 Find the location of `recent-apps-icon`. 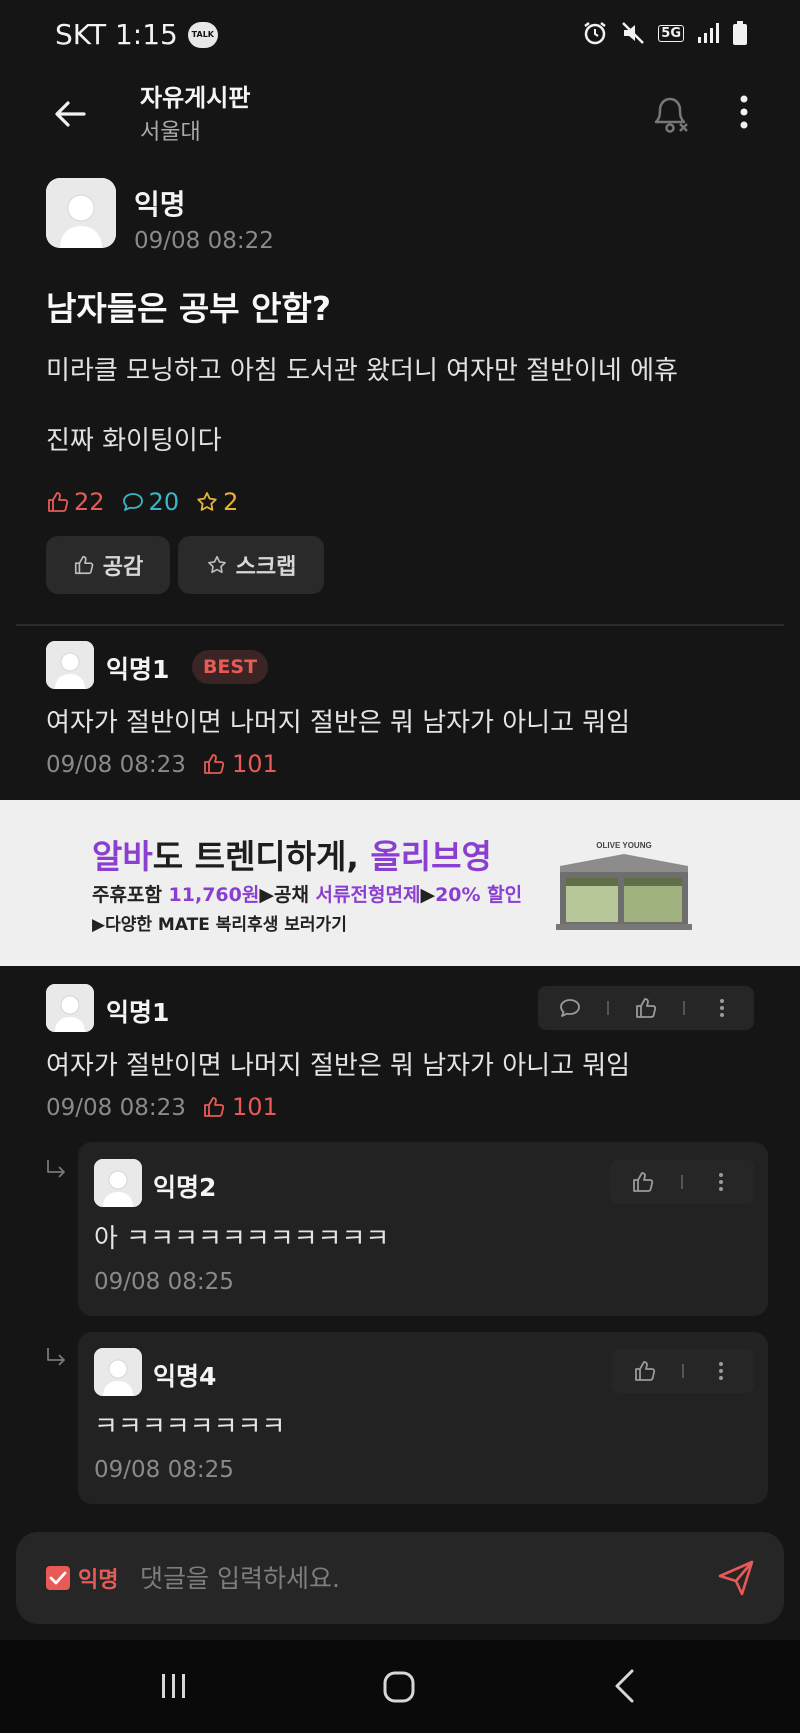

recent-apps-icon is located at coordinates (174, 1686).